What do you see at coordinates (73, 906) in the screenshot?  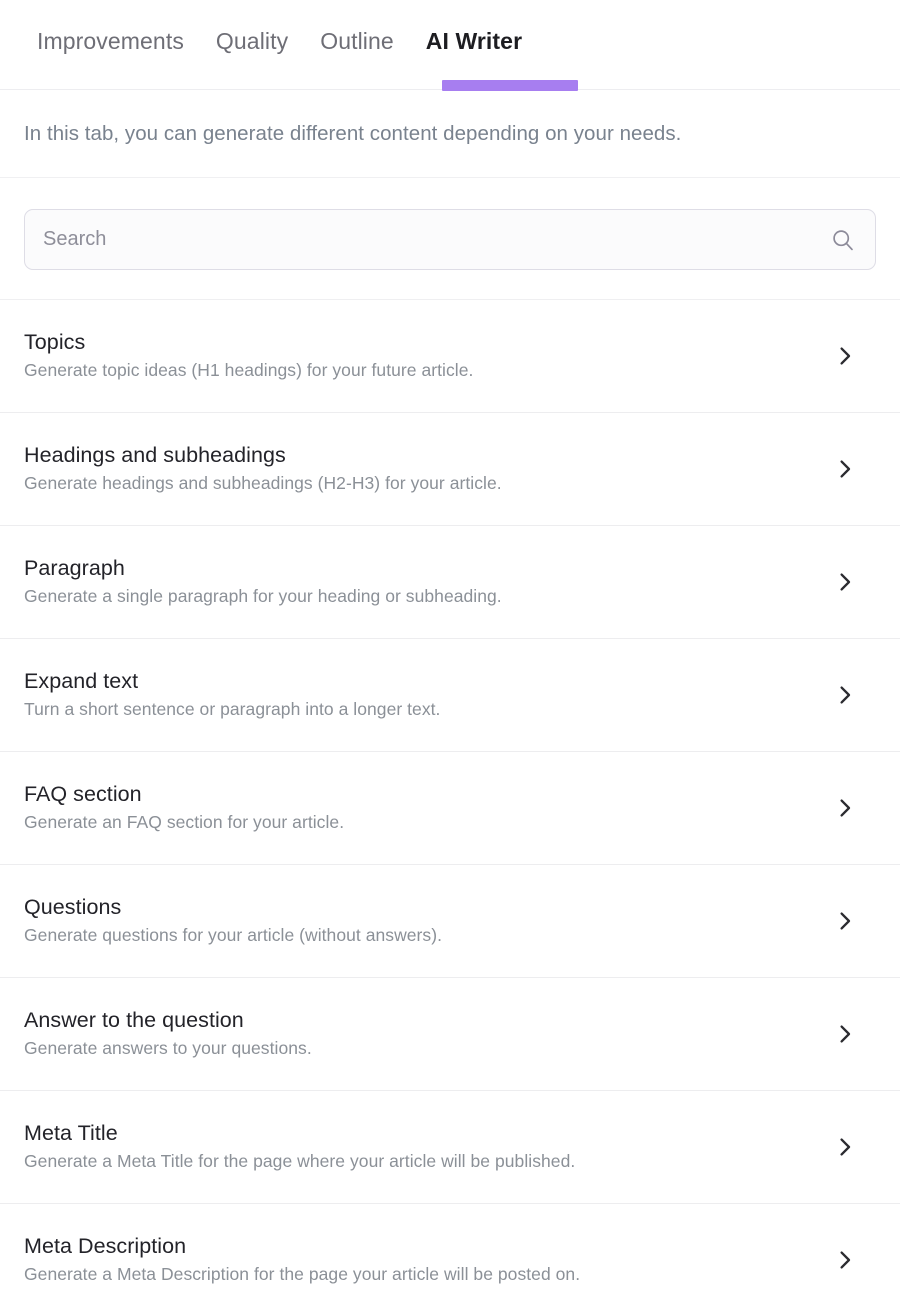 I see `list-item-title: Questions` at bounding box center [73, 906].